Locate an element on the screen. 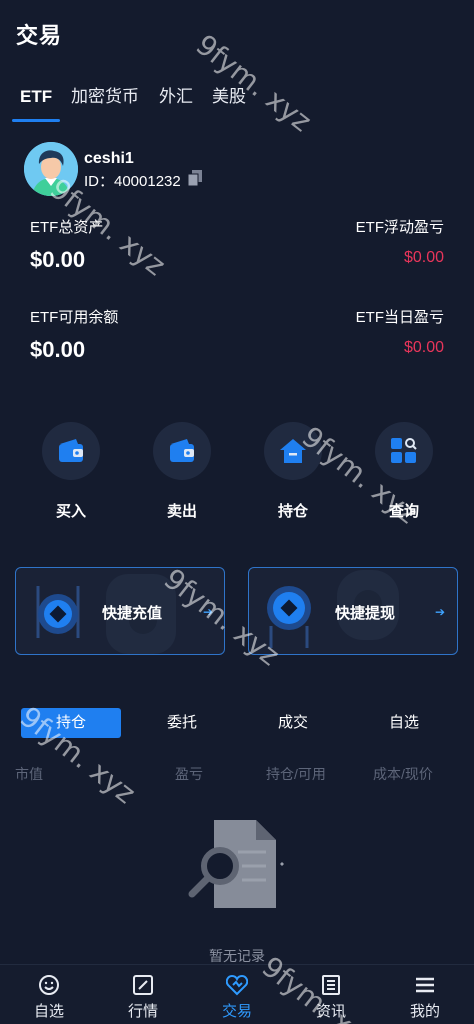 The height and width of the screenshot is (1024, 474). market-tabs: ETF 加密货币 外汇 美股 is located at coordinates (237, 103).